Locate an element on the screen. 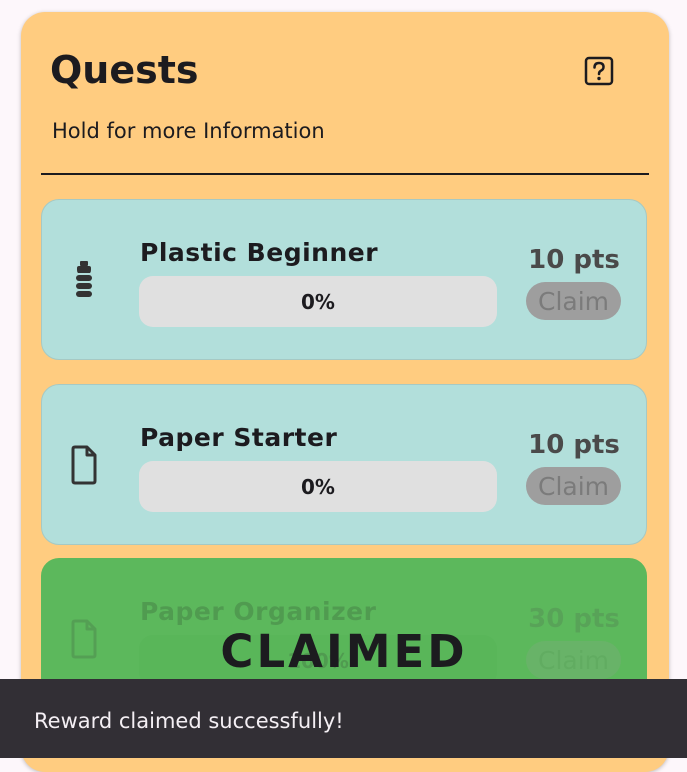 The image size is (687, 772). quest-name: Paper Organizer is located at coordinates (258, 611).